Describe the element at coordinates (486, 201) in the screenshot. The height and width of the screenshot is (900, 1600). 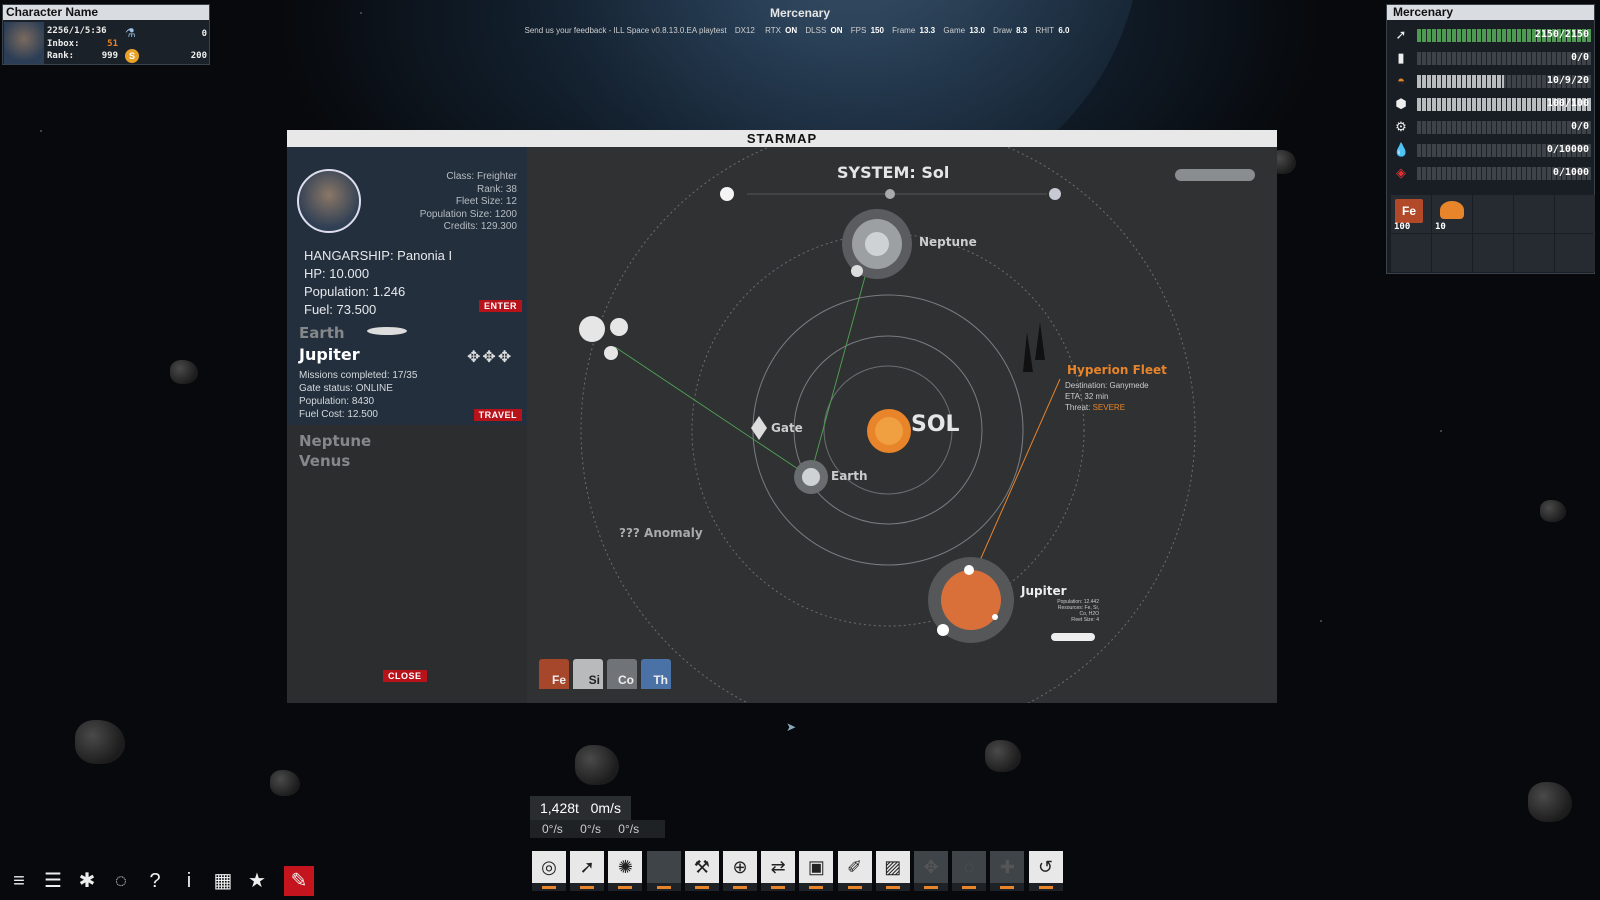
I see `fleet-size-text: Fleet Size: 12` at that location.